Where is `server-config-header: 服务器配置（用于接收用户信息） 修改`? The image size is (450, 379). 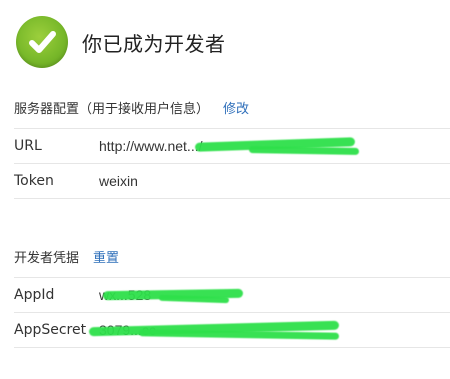 server-config-header: 服务器配置（用于接收用户信息） 修改 is located at coordinates (232, 110).